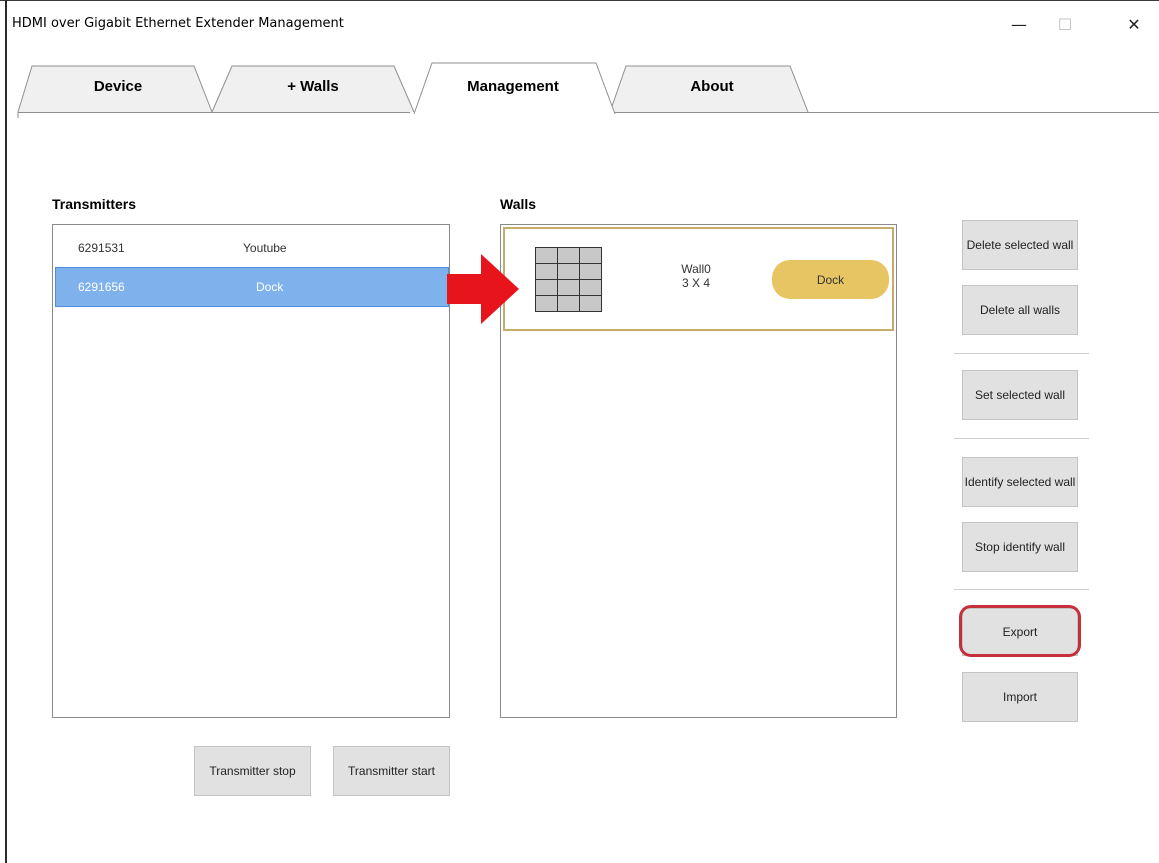 Image resolution: width=1159 pixels, height=863 pixels. I want to click on set-selected-wall-button: Set selected wall, so click(1020, 395).